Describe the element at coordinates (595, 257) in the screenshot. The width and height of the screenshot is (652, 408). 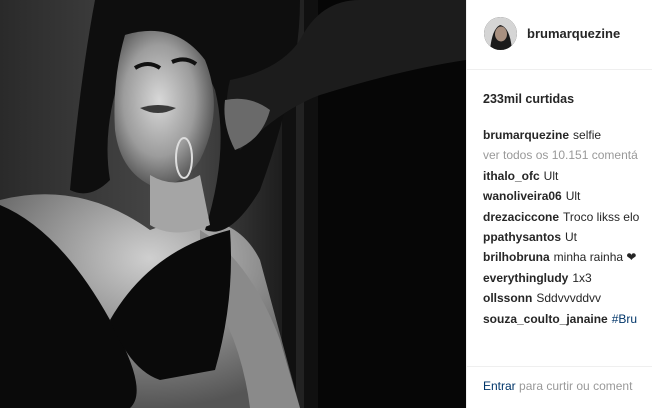
I see `comment-text: minha rainha ❤` at that location.